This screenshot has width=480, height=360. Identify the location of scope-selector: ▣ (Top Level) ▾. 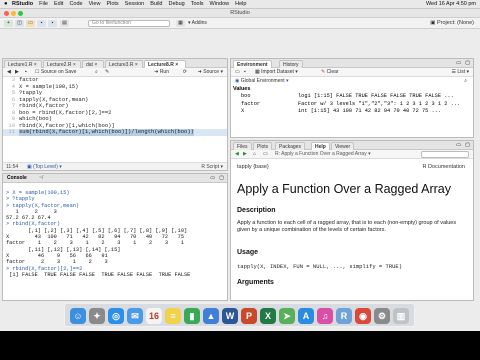
(44, 166).